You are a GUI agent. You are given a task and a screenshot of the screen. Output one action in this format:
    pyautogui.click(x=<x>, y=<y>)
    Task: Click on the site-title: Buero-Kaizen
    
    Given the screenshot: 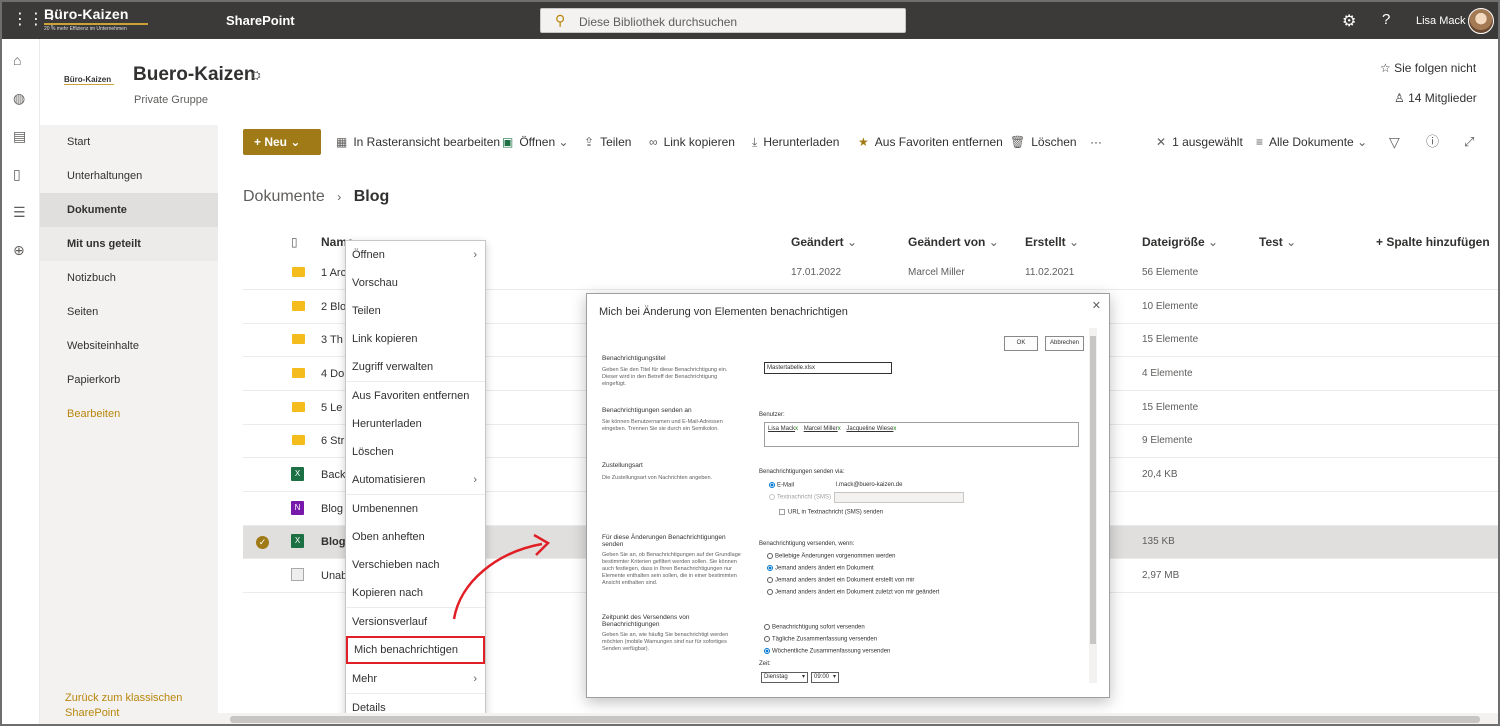 What is the action you would take?
    pyautogui.click(x=194, y=75)
    